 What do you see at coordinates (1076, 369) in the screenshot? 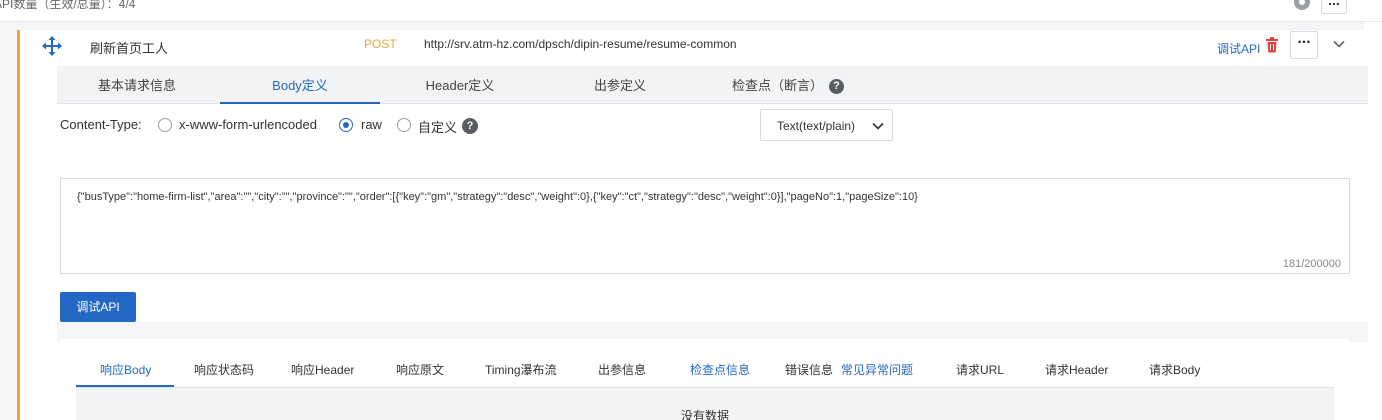
I see `resp-tab-request-header: 请求Header` at bounding box center [1076, 369].